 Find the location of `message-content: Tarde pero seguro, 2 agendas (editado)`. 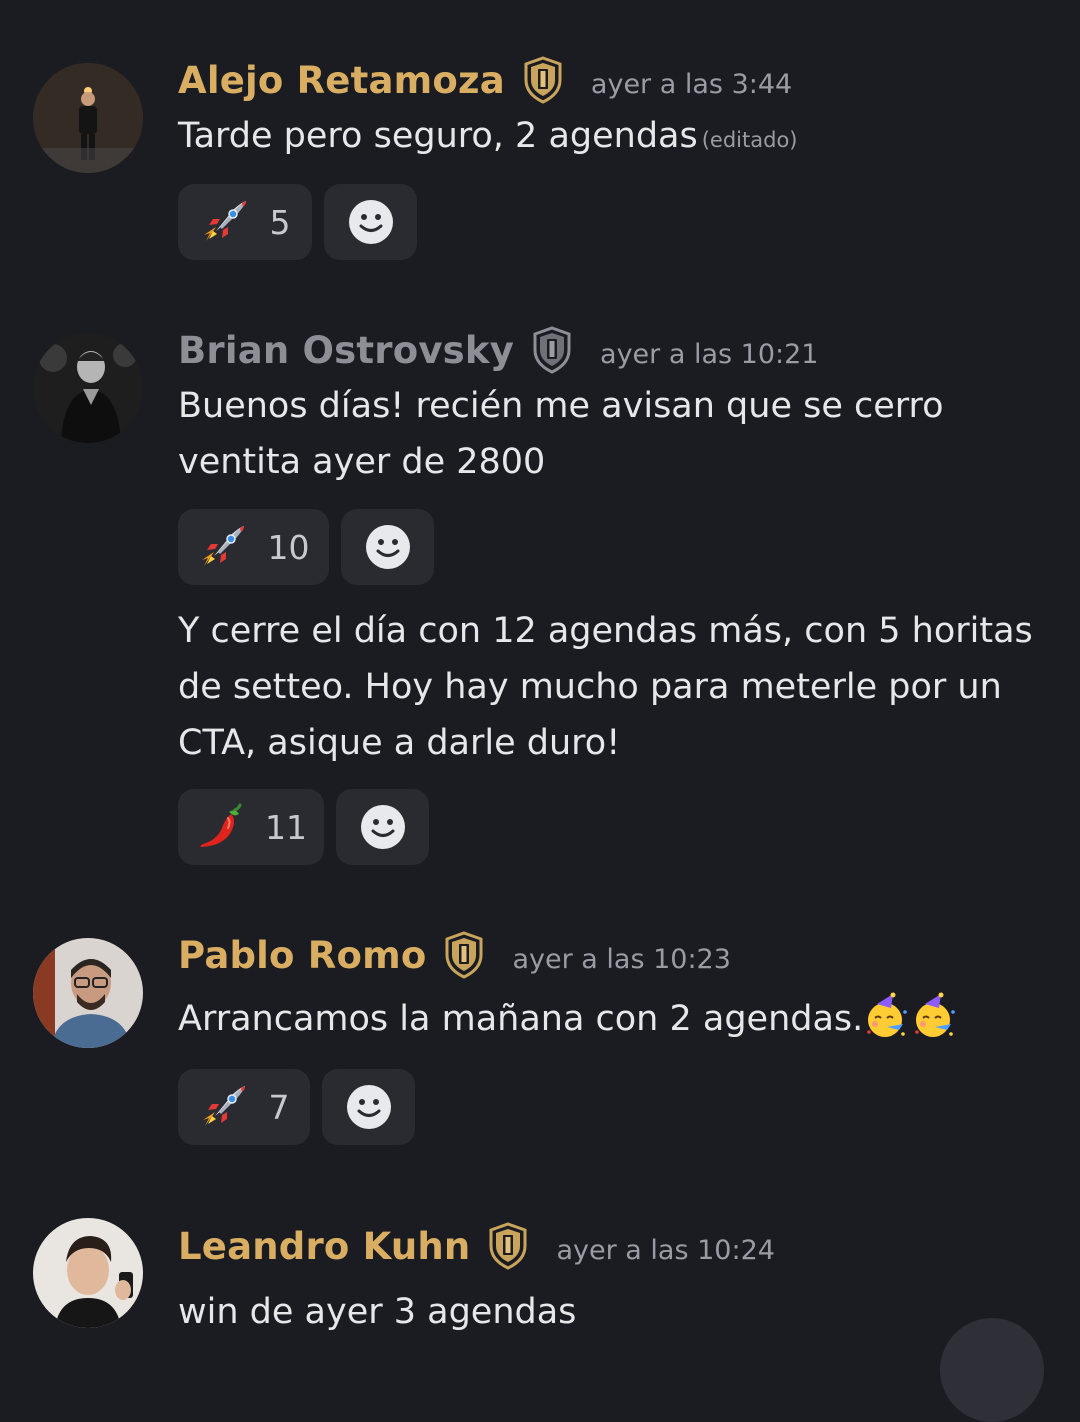

message-content: Tarde pero seguro, 2 agendas (editado) is located at coordinates (608, 138).